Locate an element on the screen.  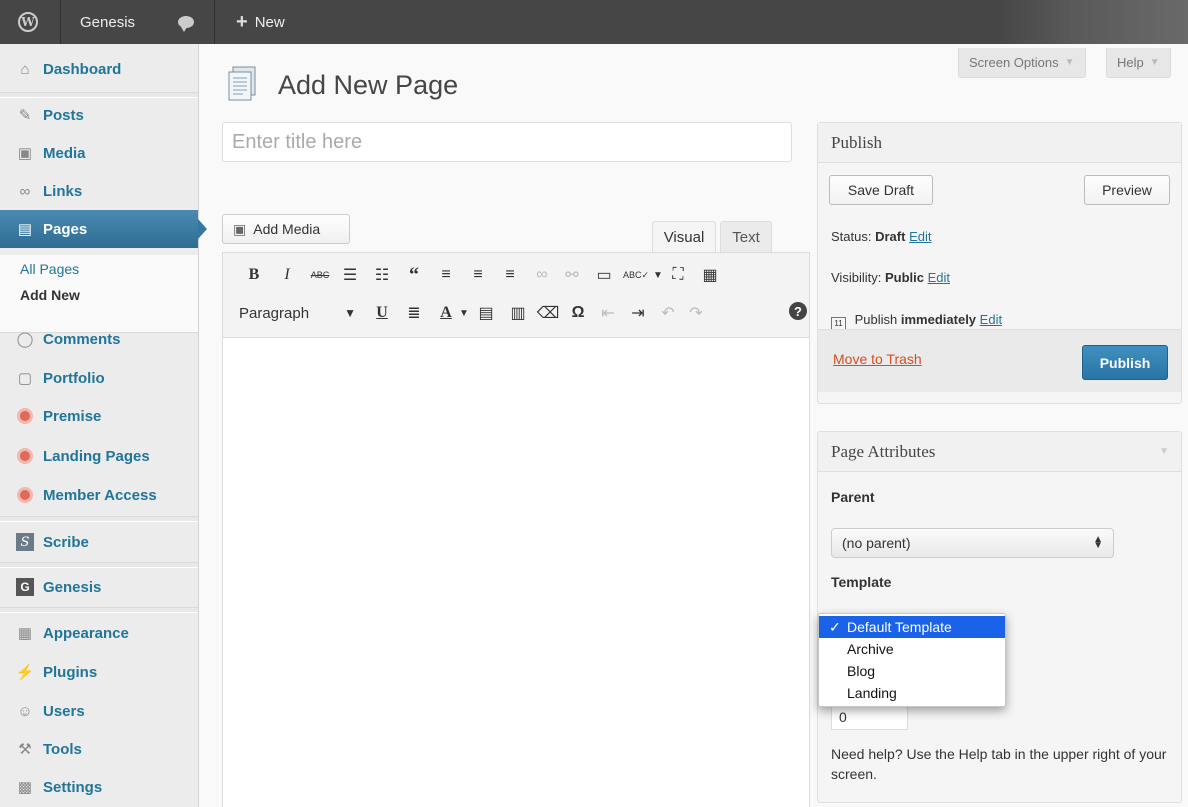
edit-status-link: Edit is located at coordinates (920, 236).